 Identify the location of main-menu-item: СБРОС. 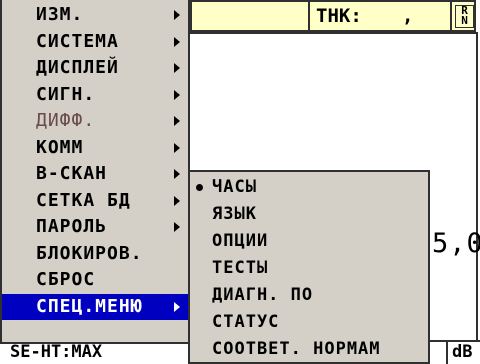
(95, 280).